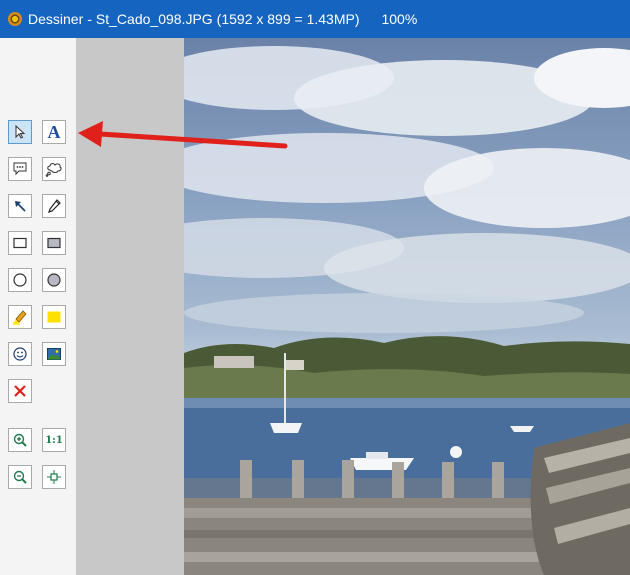  I want to click on thought-bubble-tool-button, so click(54, 169).